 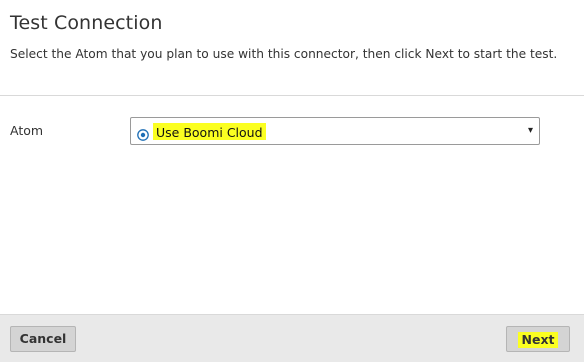 What do you see at coordinates (292, 338) in the screenshot?
I see `dialog-footer: Cancel Next` at bounding box center [292, 338].